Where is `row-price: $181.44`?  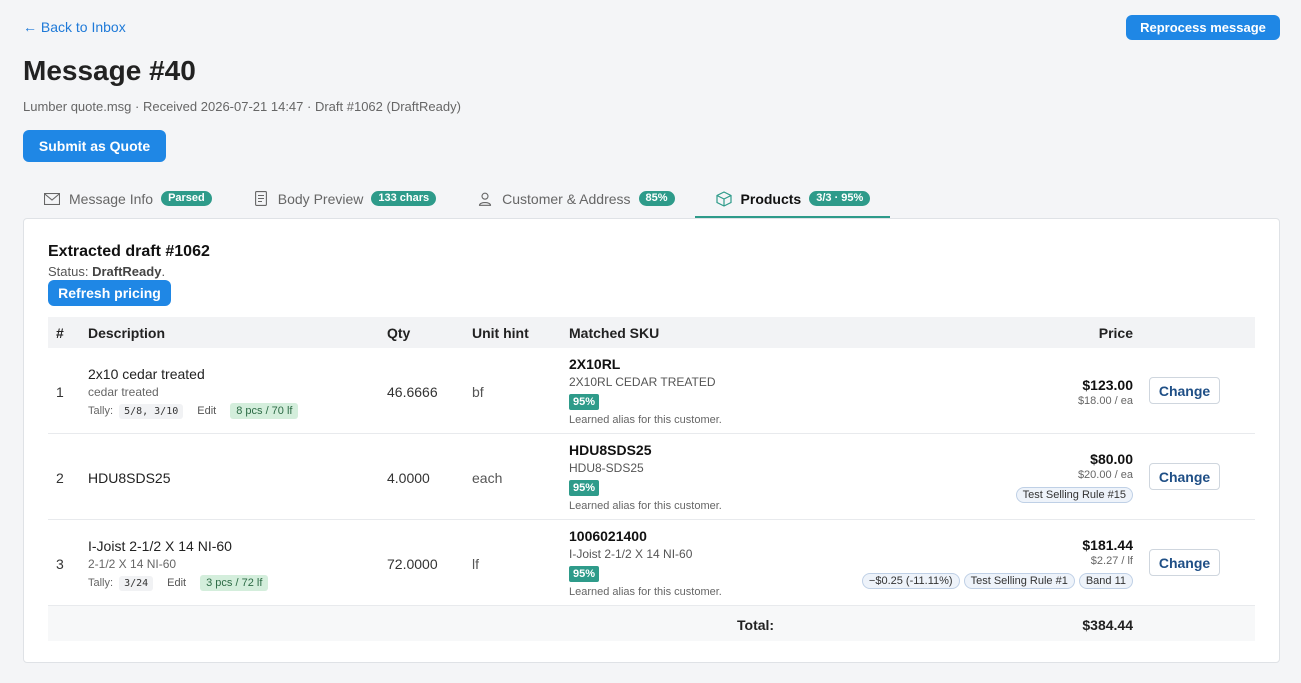 row-price: $181.44 is located at coordinates (1107, 545).